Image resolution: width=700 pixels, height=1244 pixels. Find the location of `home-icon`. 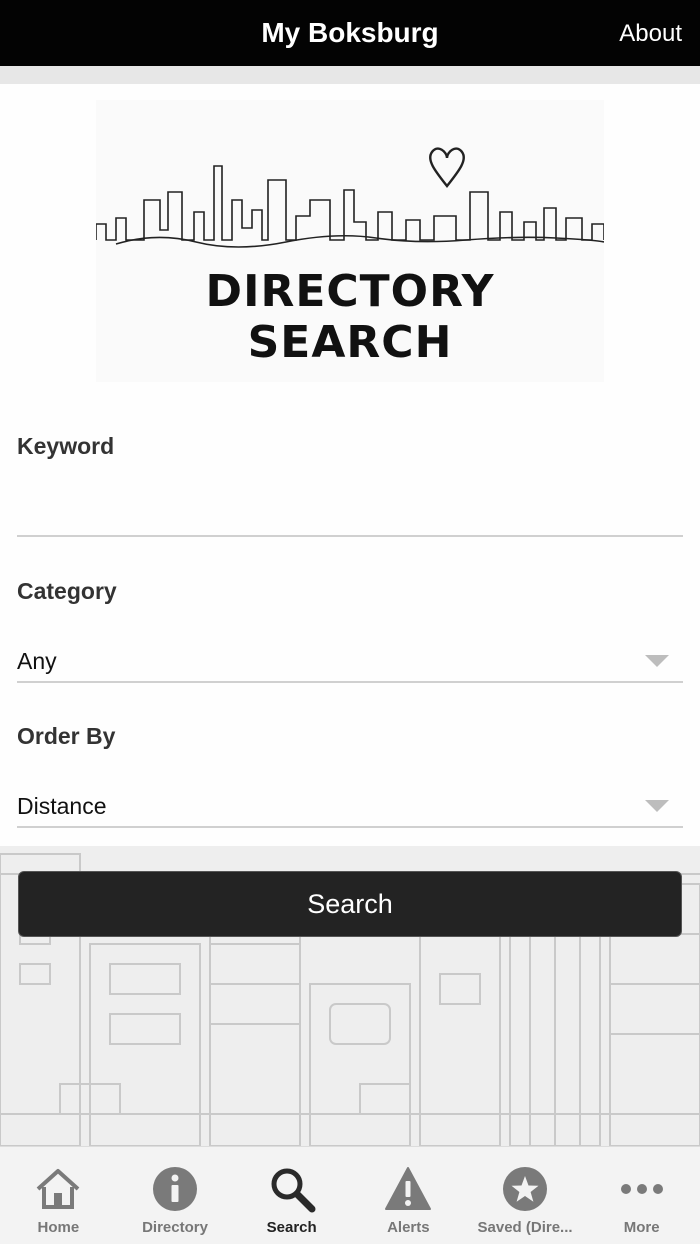

home-icon is located at coordinates (58, 1189).